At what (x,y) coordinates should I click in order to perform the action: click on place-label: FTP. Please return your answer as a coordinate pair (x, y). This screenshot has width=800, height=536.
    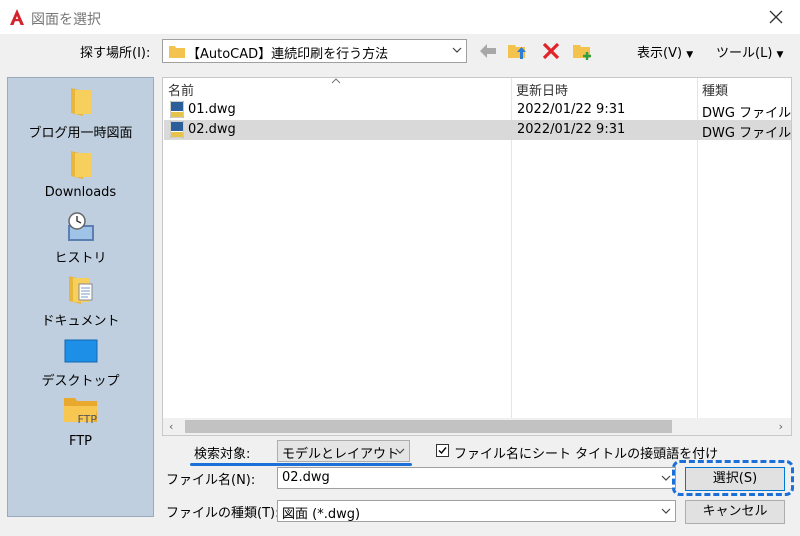
    Looking at the image, I should click on (80, 441).